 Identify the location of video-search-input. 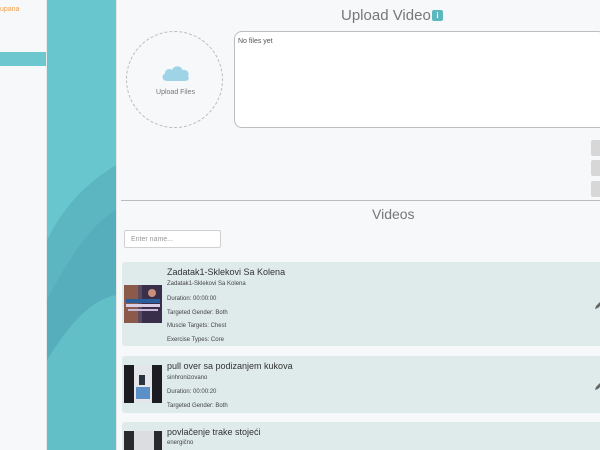
(172, 239).